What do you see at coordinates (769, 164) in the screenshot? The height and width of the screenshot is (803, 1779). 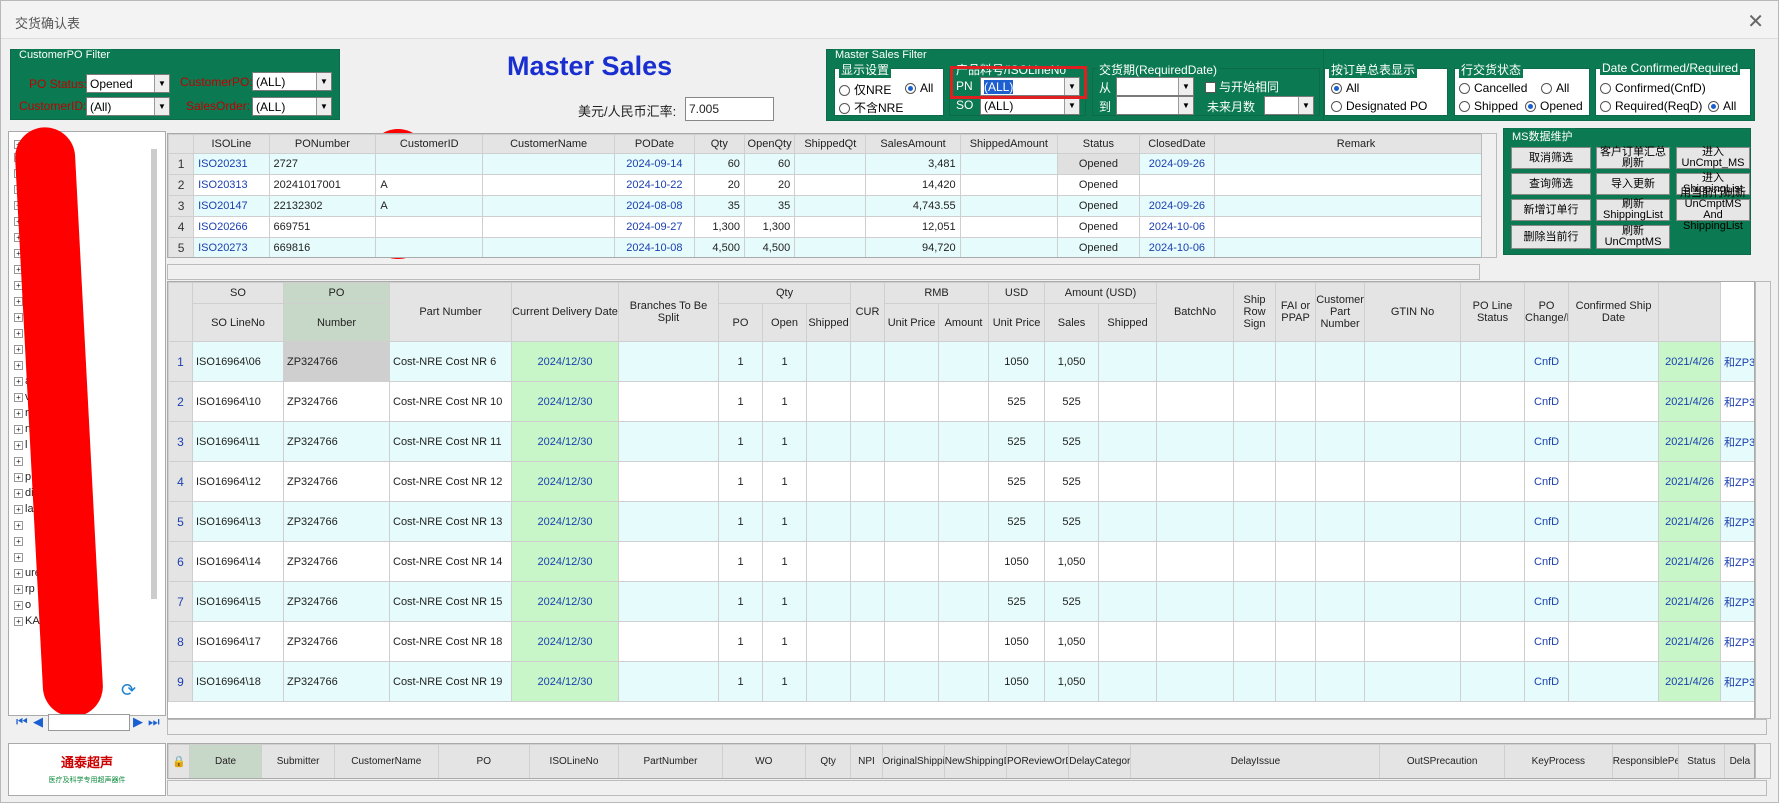 I see `cell-open: 60` at bounding box center [769, 164].